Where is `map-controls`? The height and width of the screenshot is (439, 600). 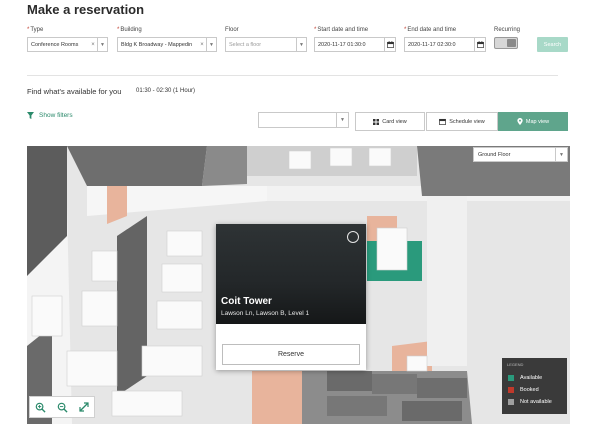 map-controls is located at coordinates (62, 407).